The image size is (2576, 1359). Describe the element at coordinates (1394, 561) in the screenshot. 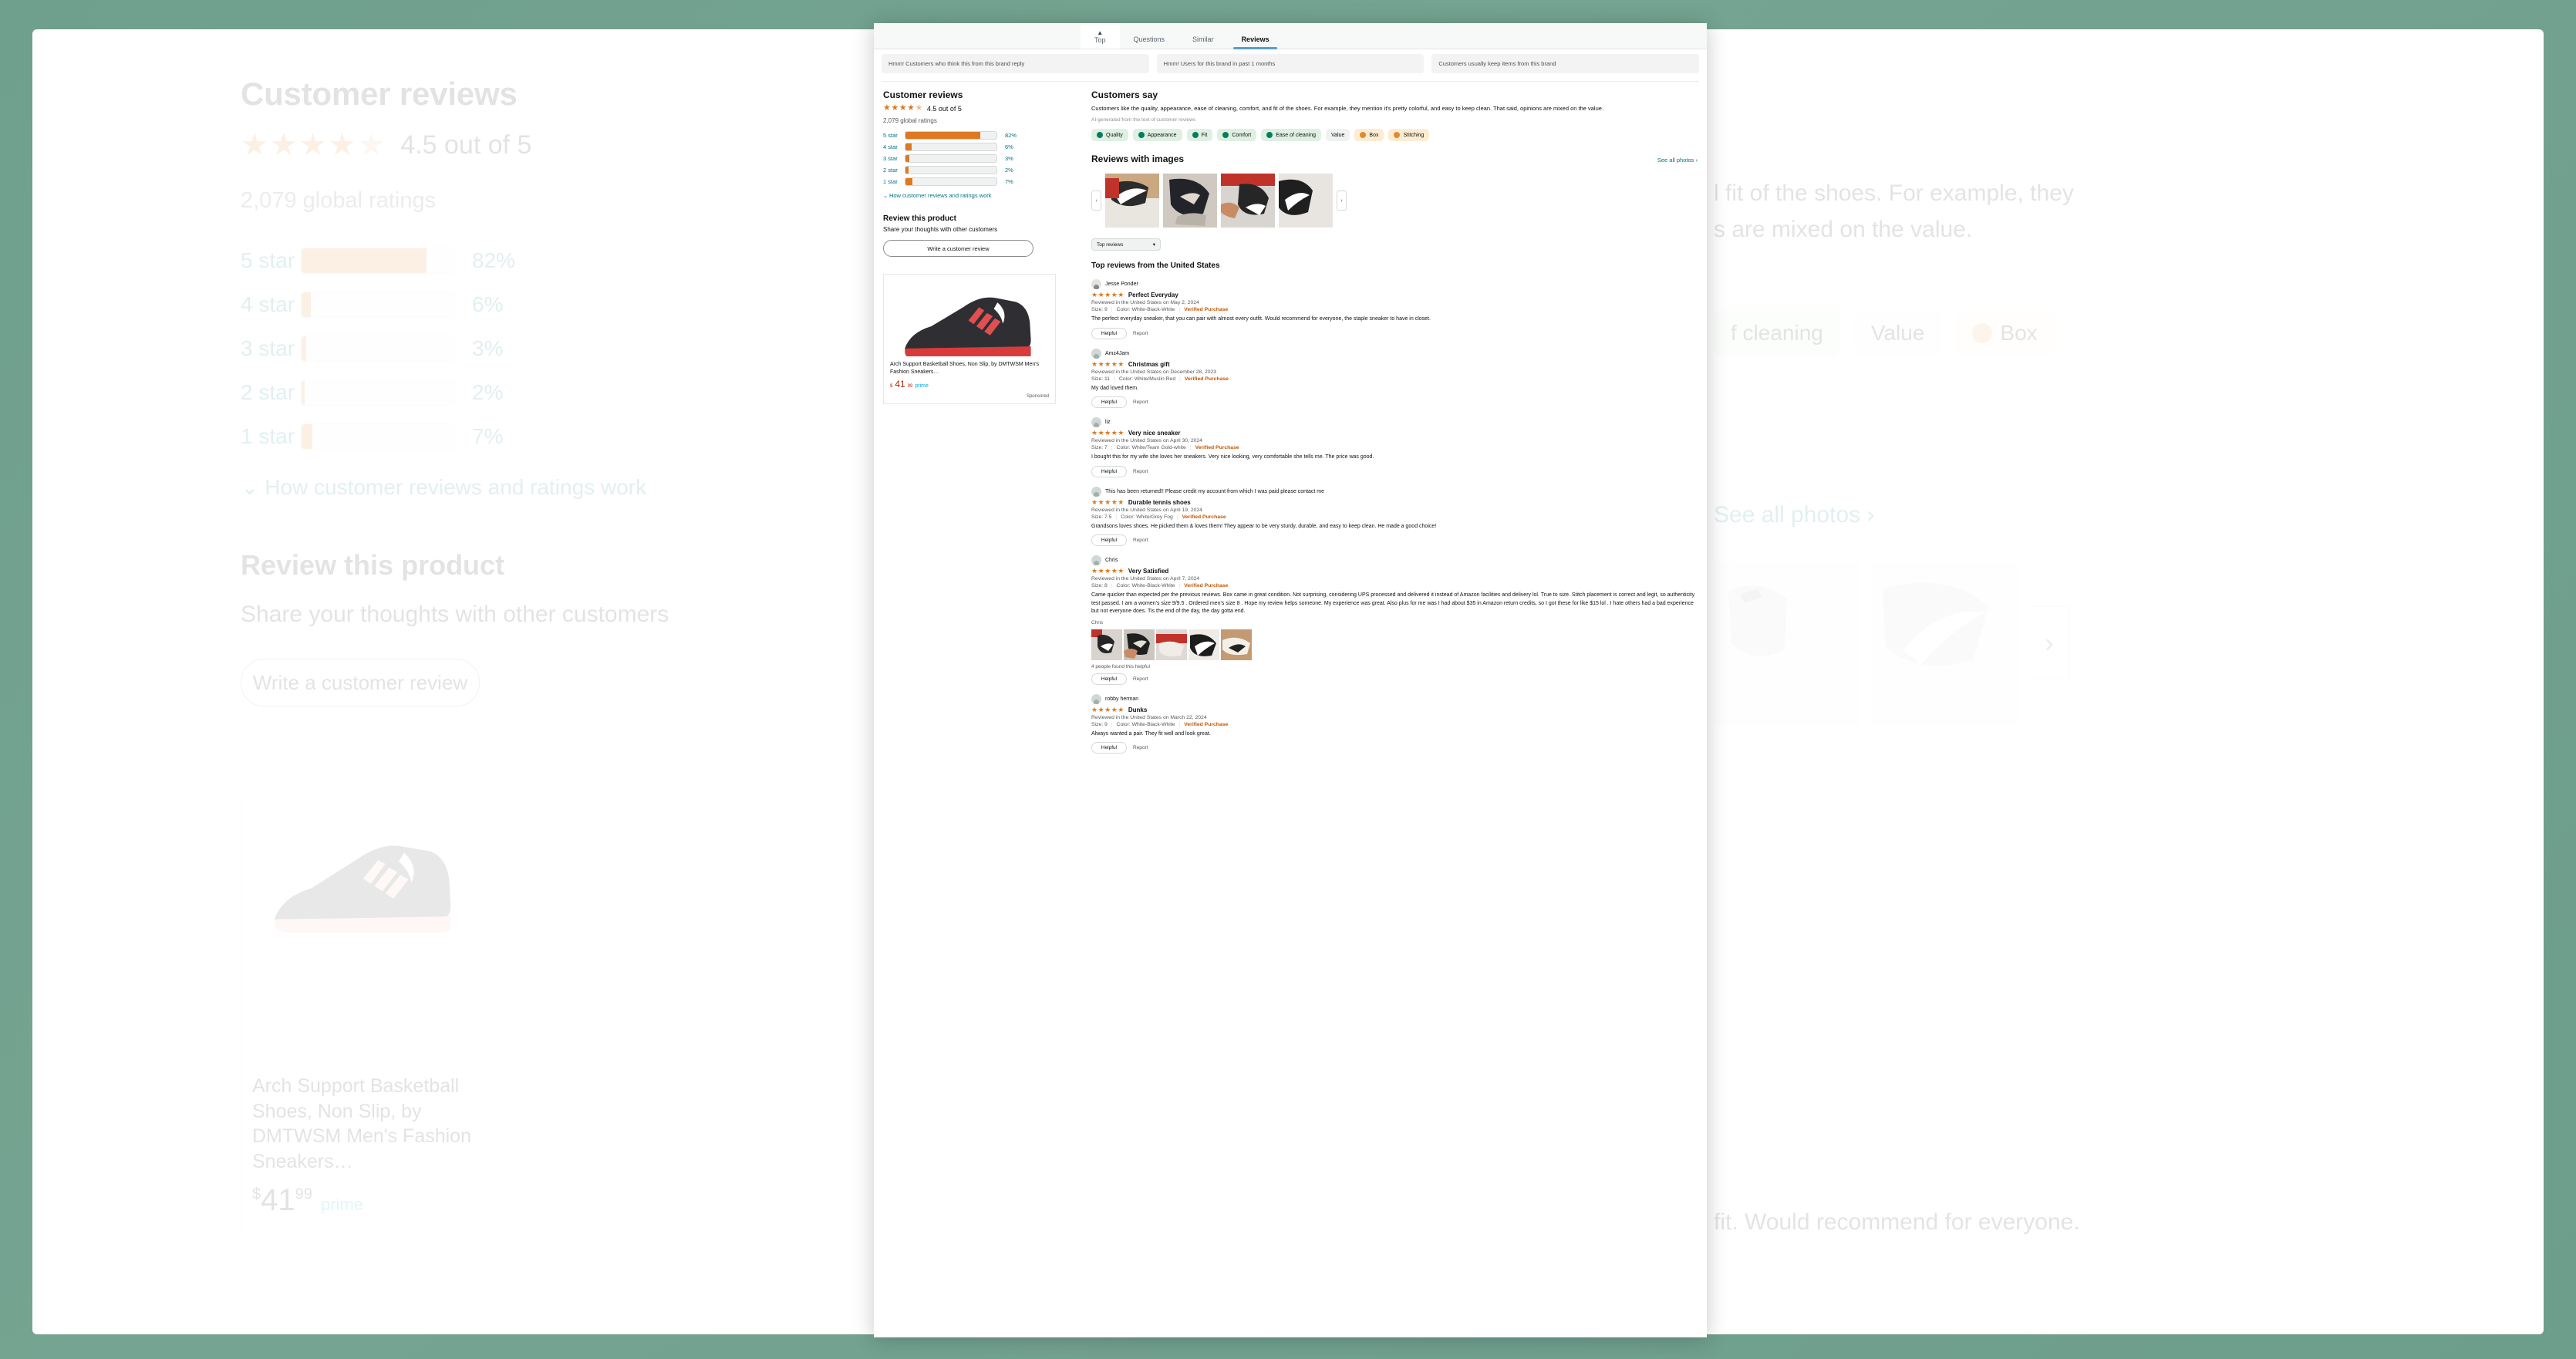

I see `review-author: Chris` at that location.